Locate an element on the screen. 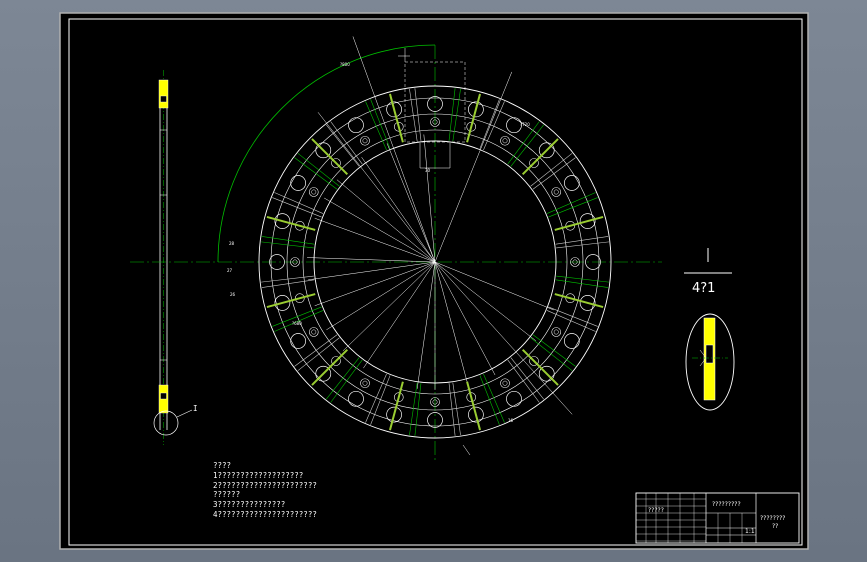  dim-label-mid: ?680 is located at coordinates (297, 323).